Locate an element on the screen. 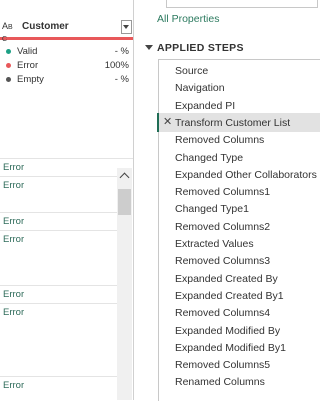  applied-step: Extracted Values is located at coordinates (239, 243).